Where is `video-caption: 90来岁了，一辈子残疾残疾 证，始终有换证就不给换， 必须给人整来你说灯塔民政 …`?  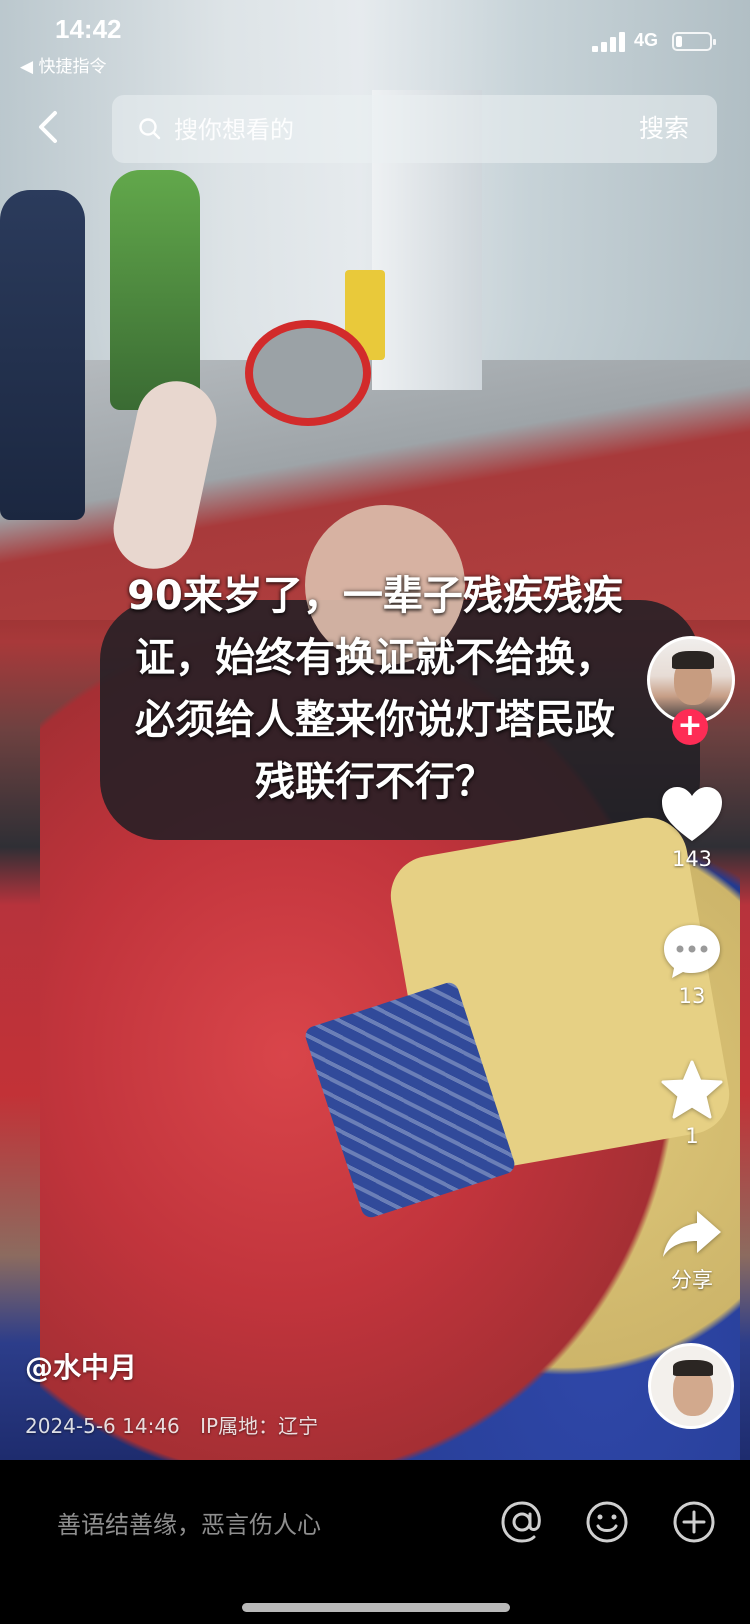 video-caption: 90来岁了，一辈子残疾残疾 证，始终有换证就不给换， 必须给人整来你说灯塔民政 … is located at coordinates (375, 689).